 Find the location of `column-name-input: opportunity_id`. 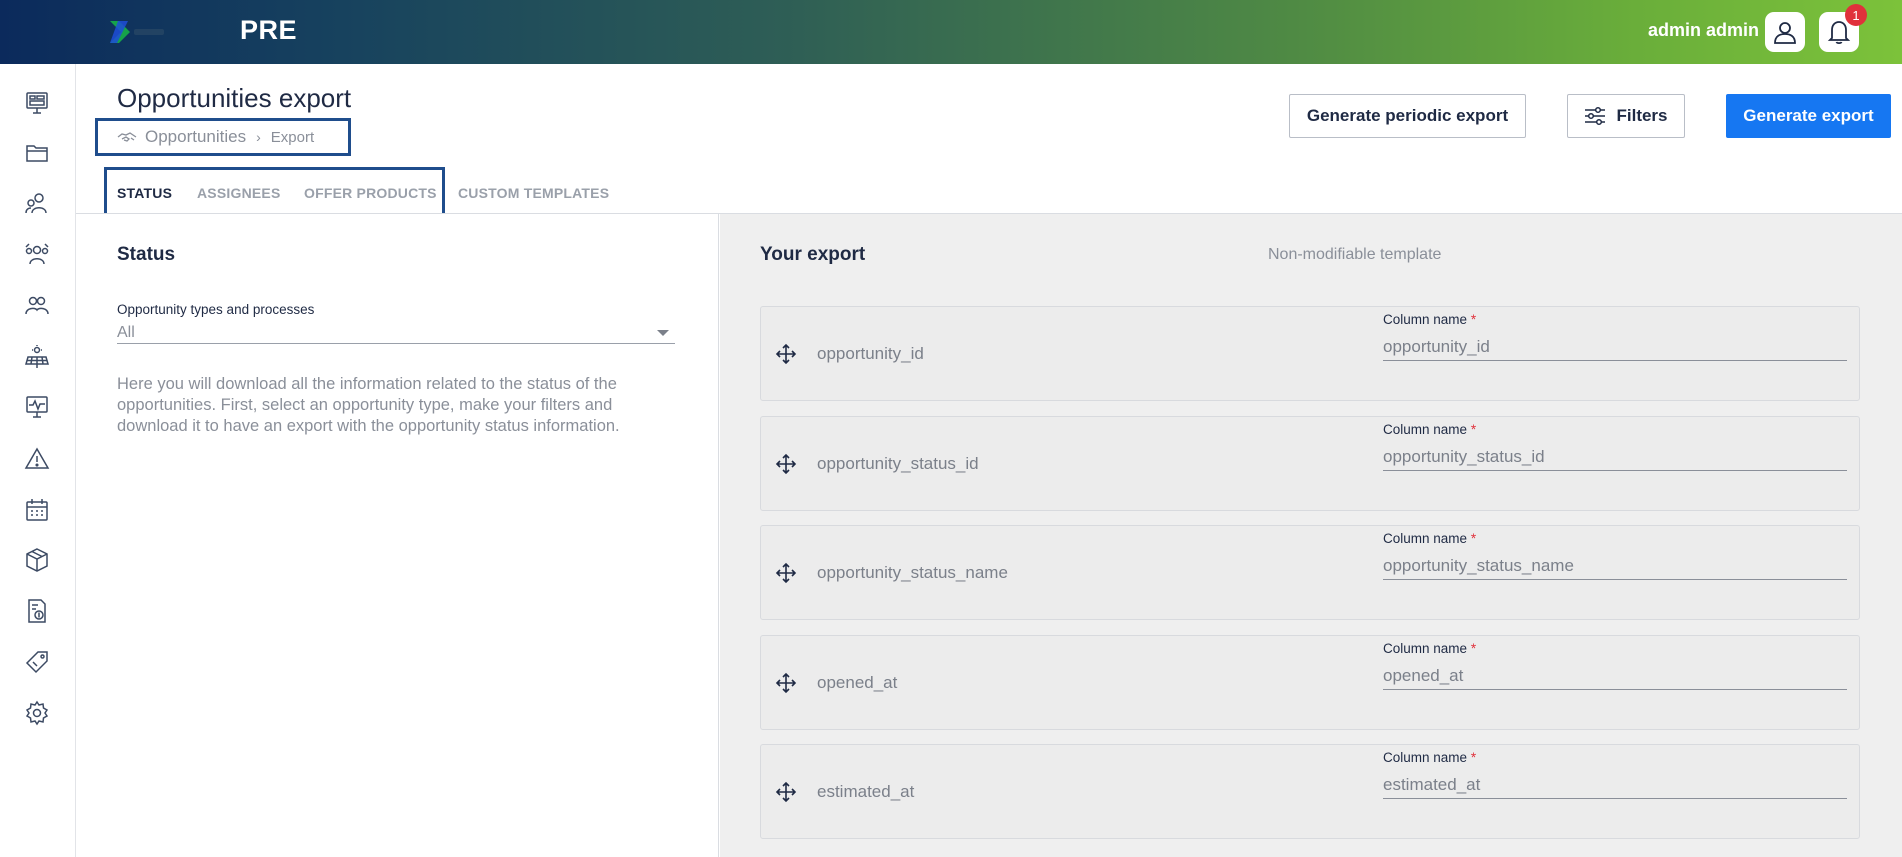

column-name-input: opportunity_id is located at coordinates (1615, 347).